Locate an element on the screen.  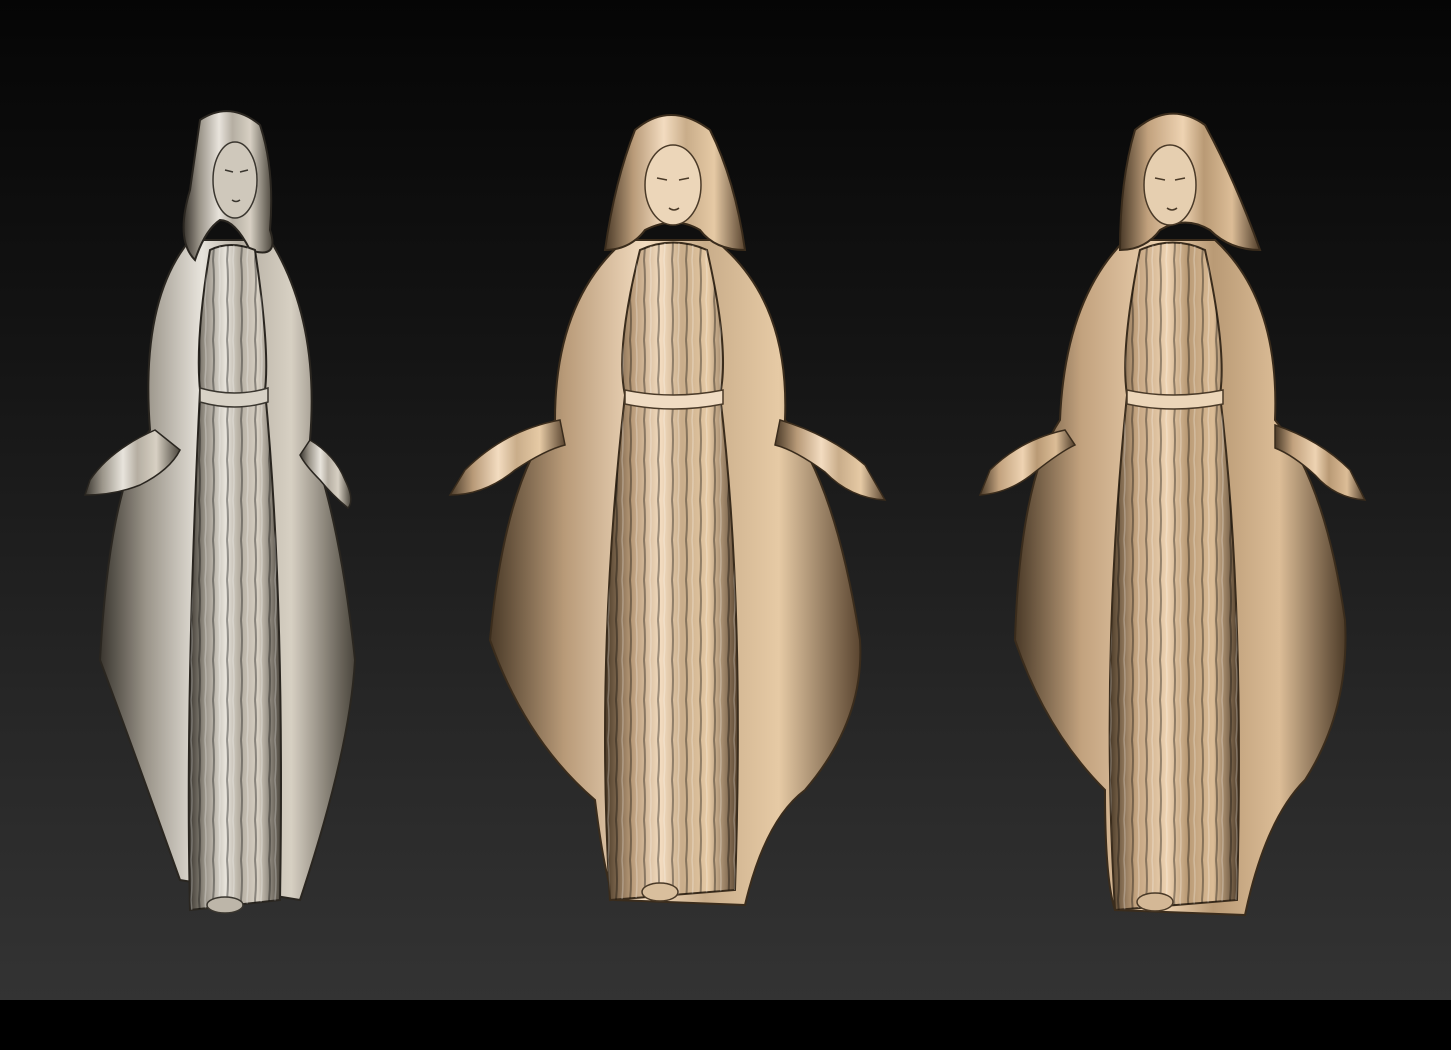
statue-left-figure is located at coordinates (220, 512).